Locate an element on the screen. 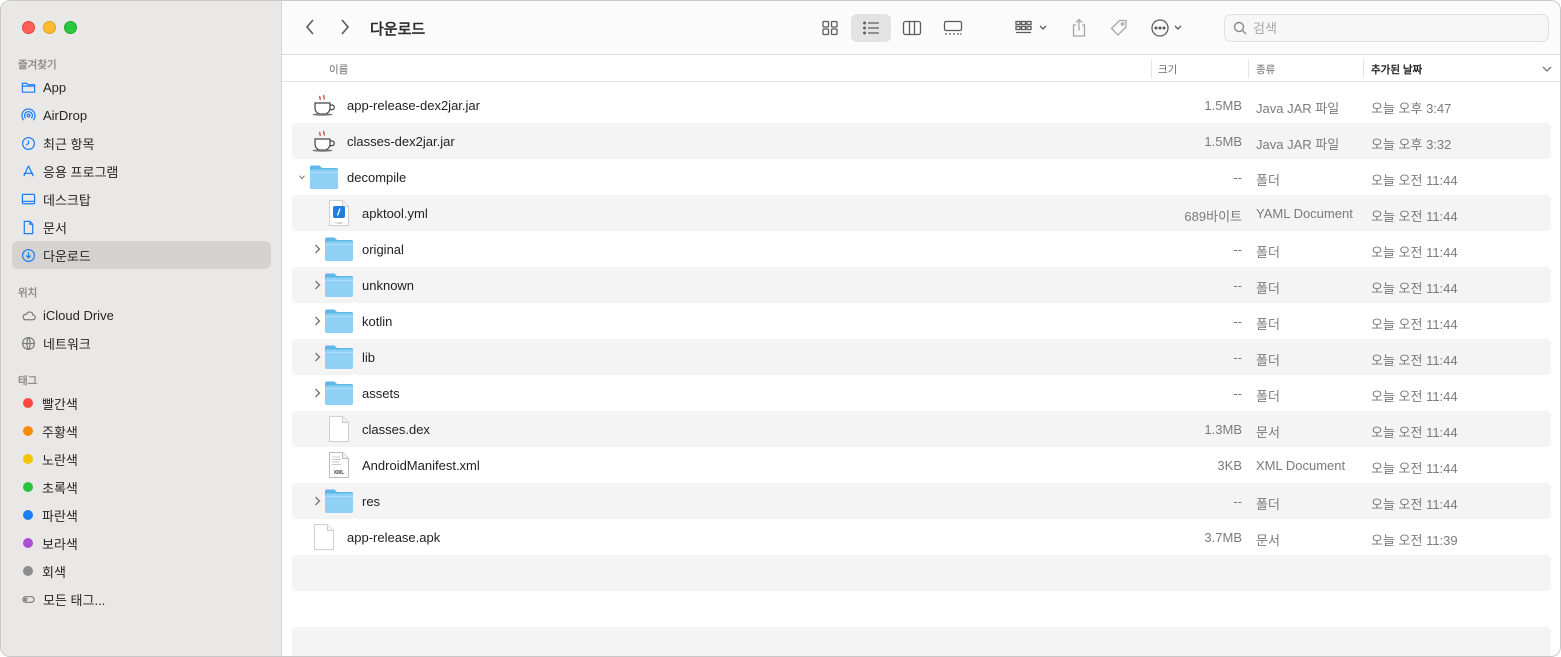 This screenshot has width=1561, height=657. search-field is located at coordinates (1386, 28).